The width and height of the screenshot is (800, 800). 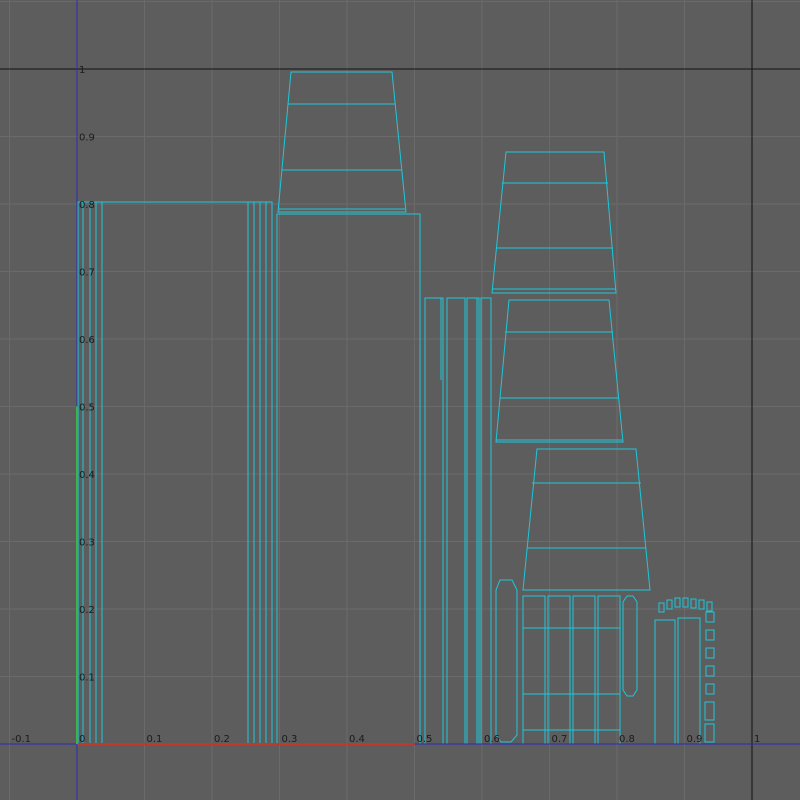 I want to click on tick-label-v: 0.9, so click(x=87, y=138).